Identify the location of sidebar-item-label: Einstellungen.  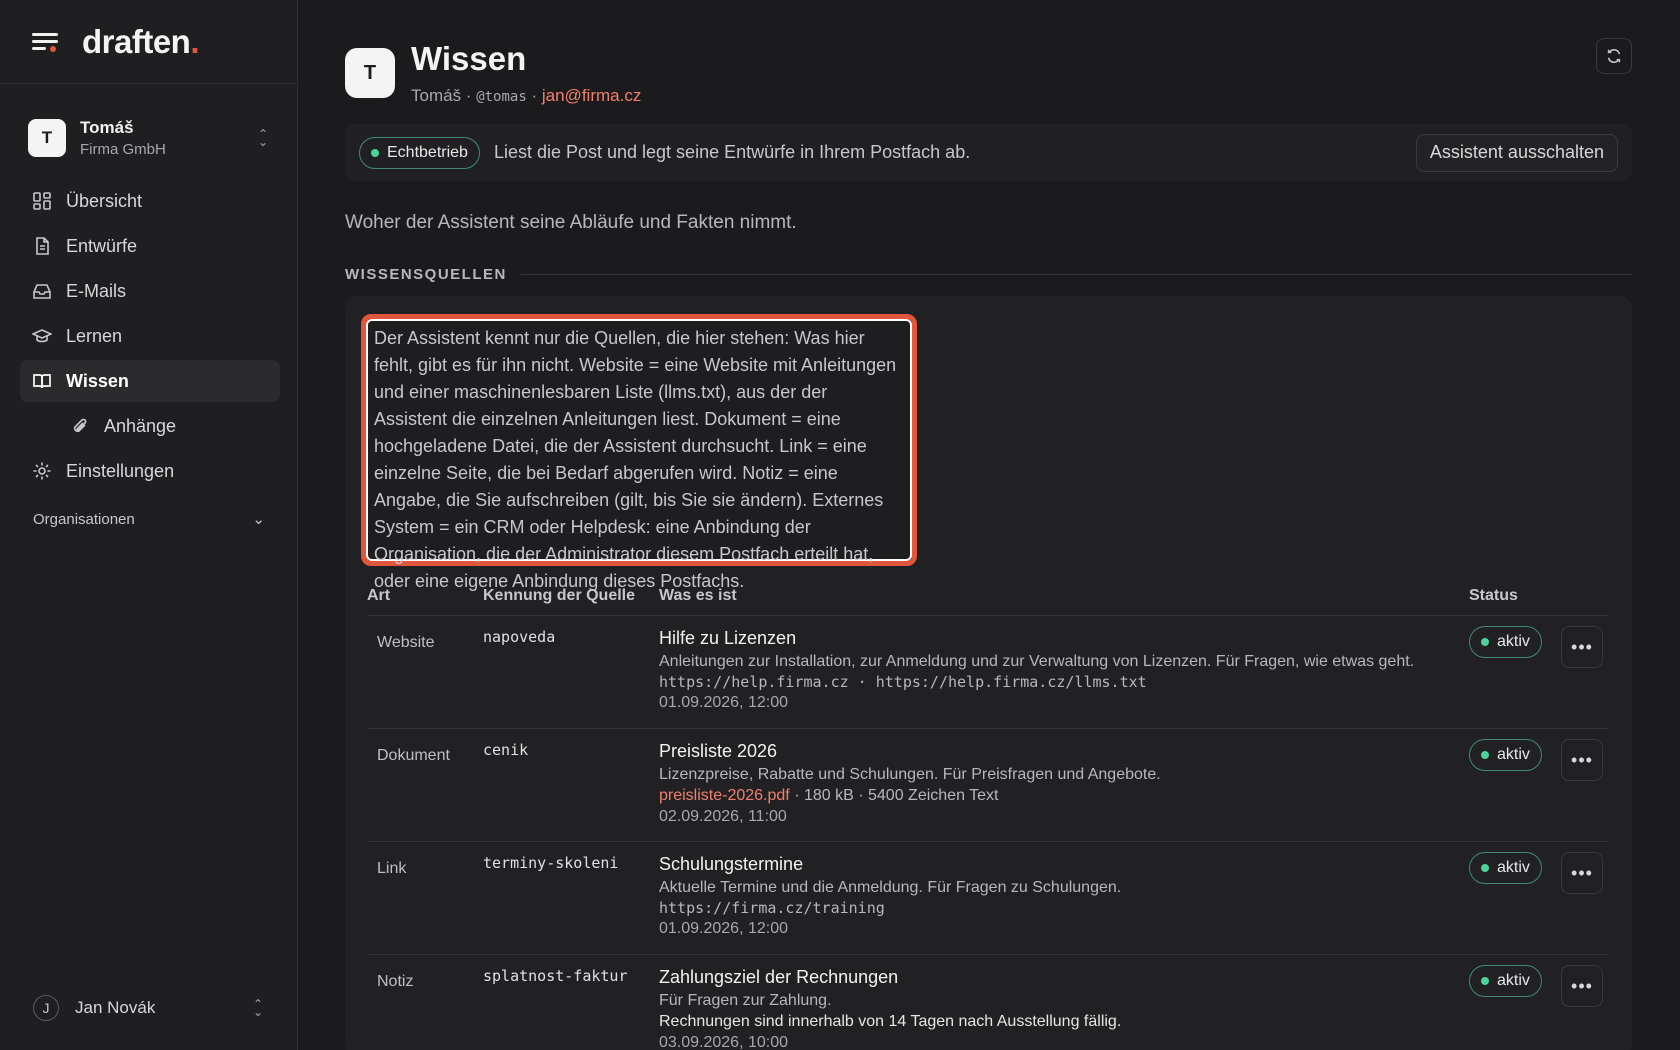
(120, 470).